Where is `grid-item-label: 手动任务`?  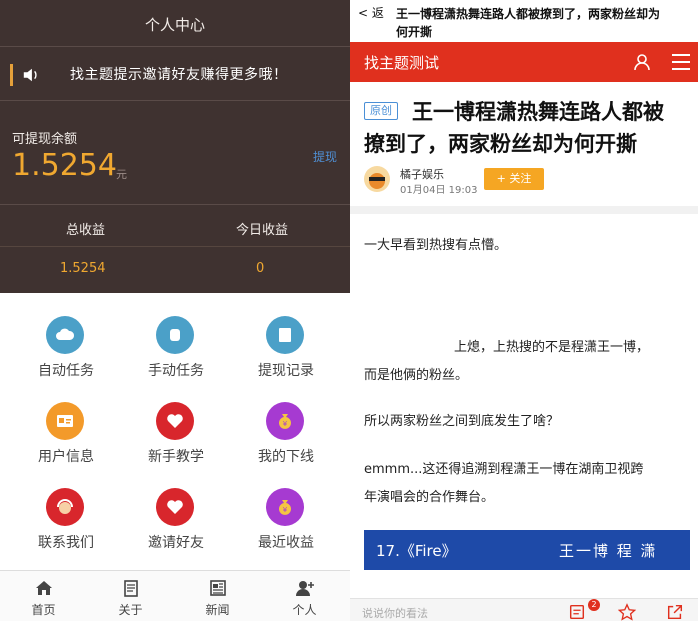 grid-item-label: 手动任务 is located at coordinates (176, 371).